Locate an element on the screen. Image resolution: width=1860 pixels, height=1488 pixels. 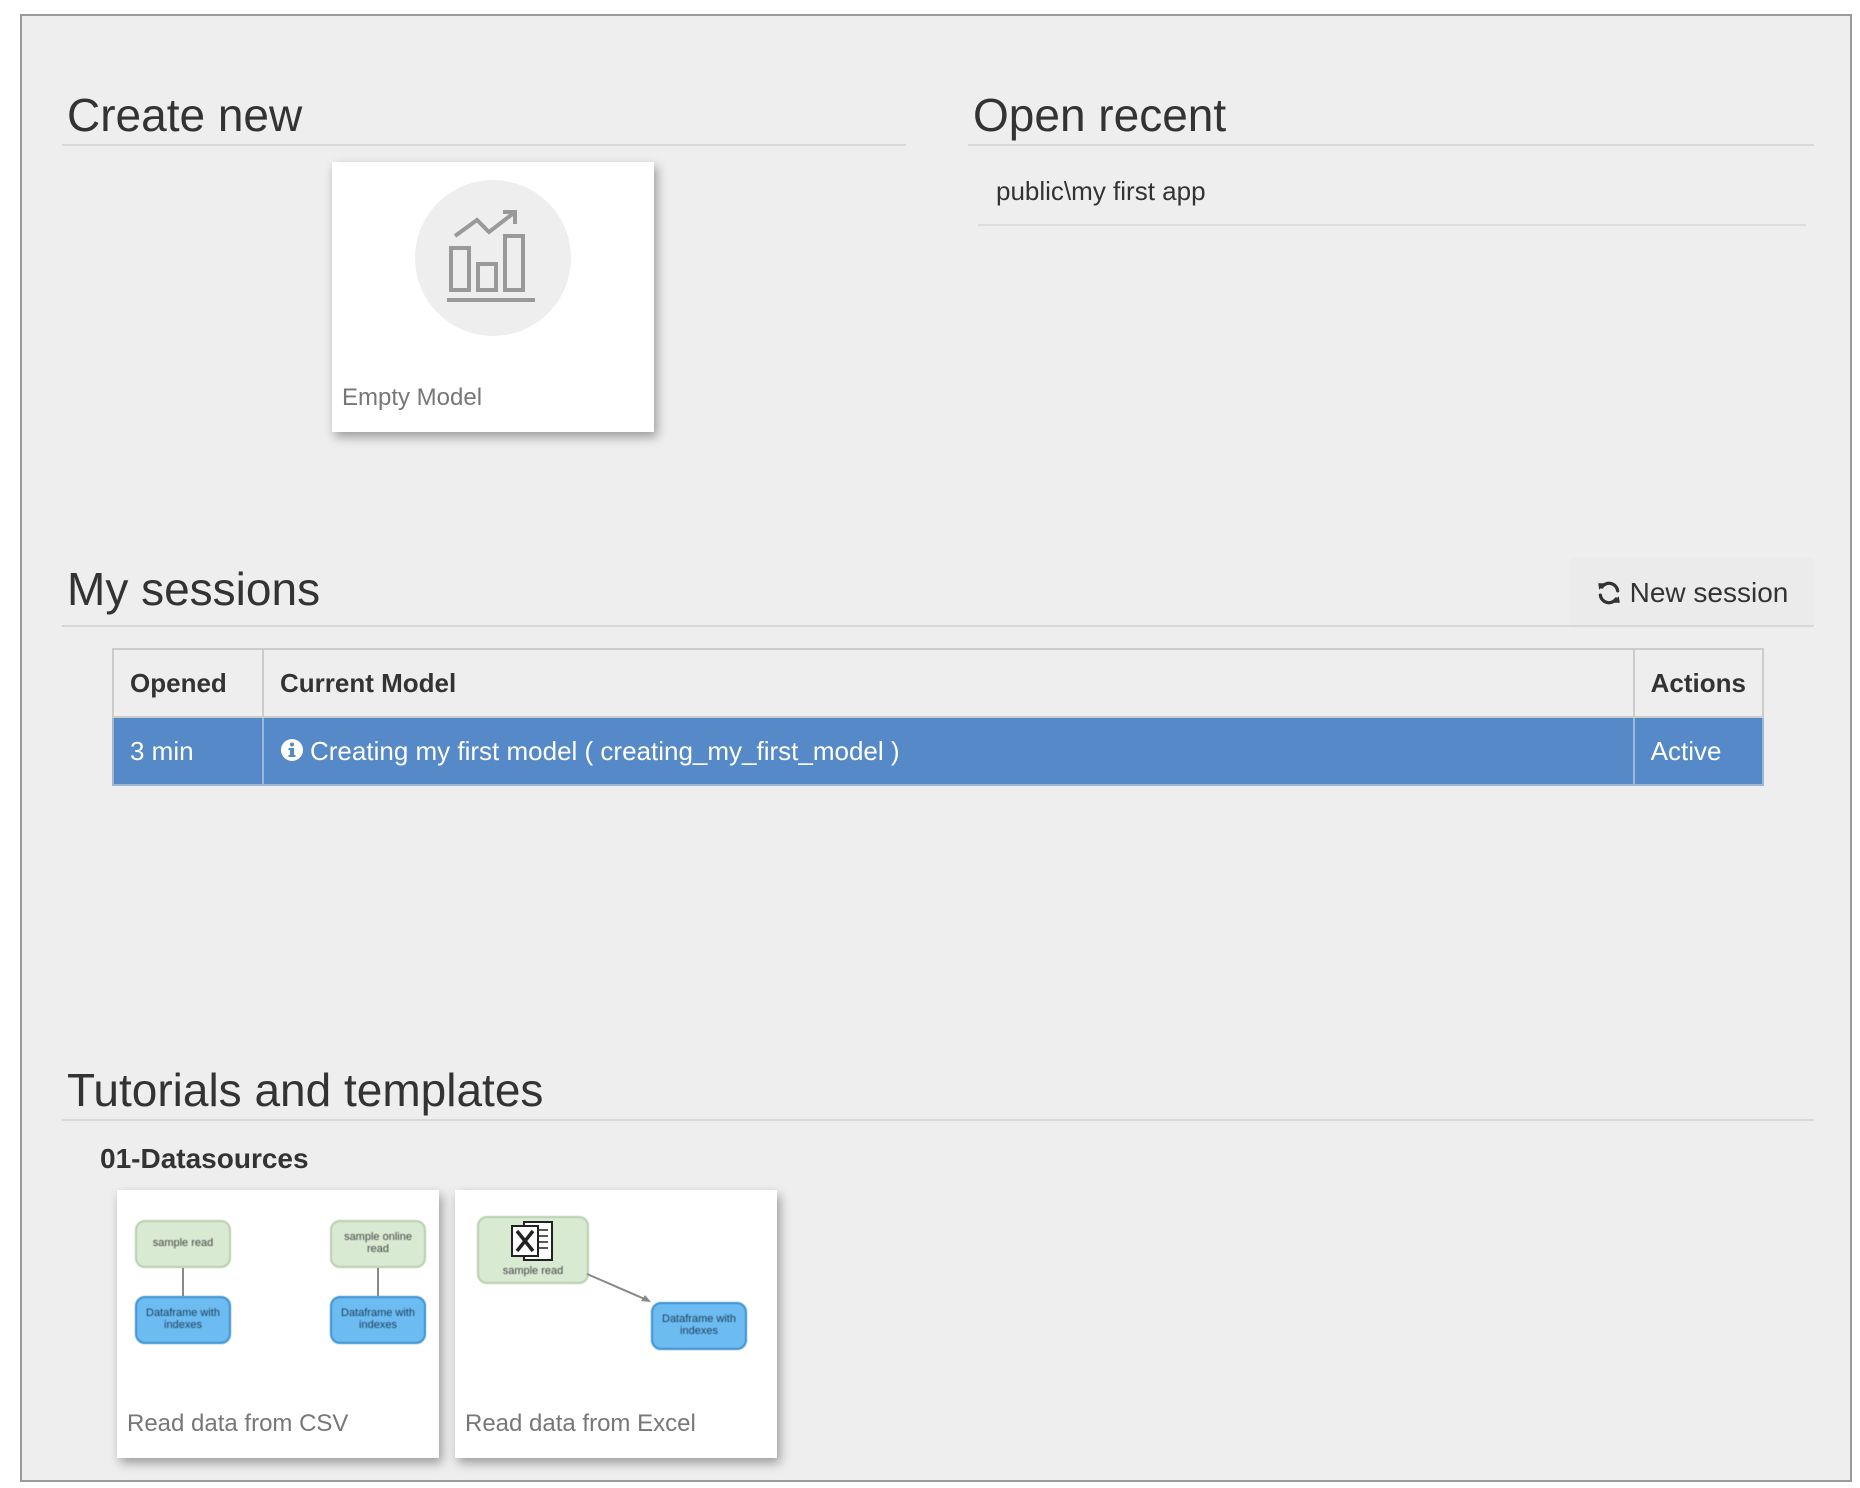
new-session-button: New session is located at coordinates (1692, 593).